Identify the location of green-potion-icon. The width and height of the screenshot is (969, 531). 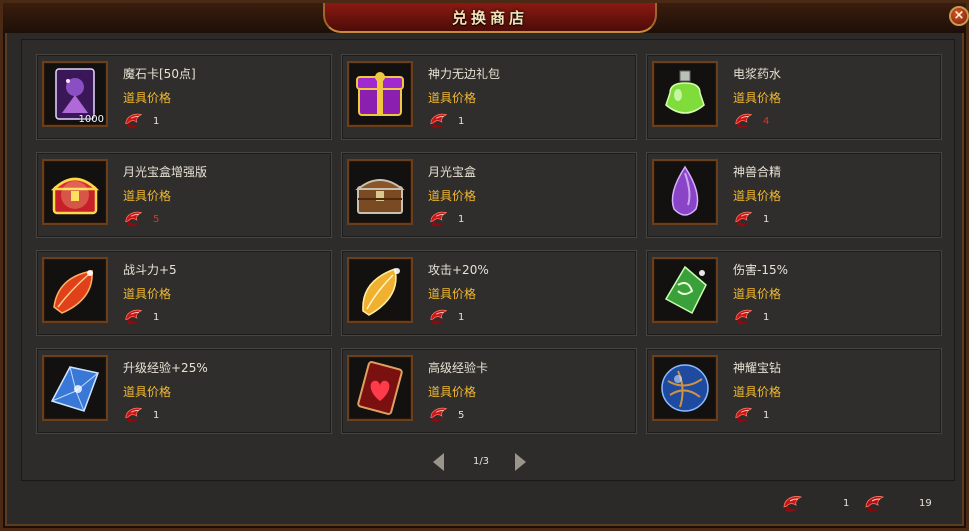
(685, 92).